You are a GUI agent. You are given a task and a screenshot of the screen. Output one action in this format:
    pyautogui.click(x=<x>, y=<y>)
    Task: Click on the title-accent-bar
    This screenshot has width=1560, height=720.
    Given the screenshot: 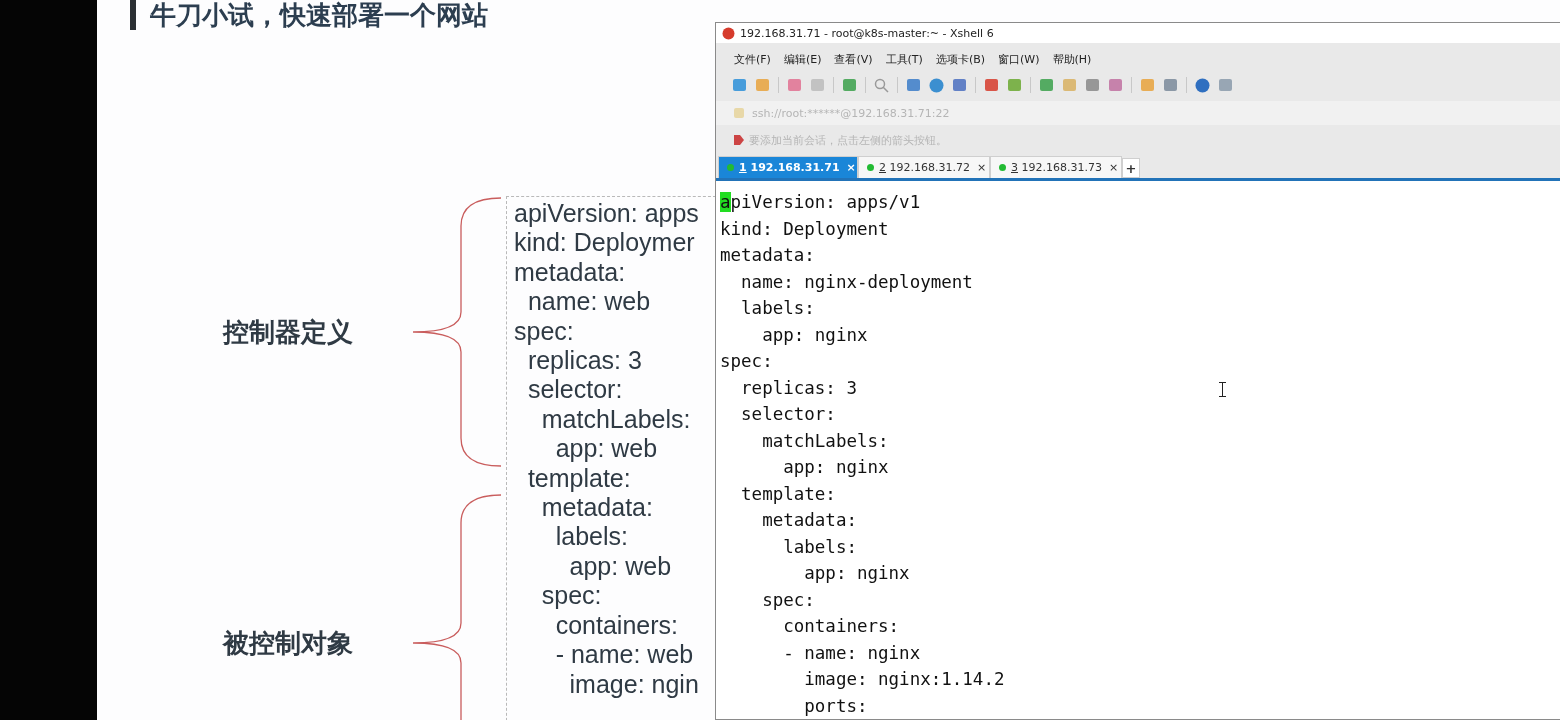 What is the action you would take?
    pyautogui.click(x=133, y=15)
    